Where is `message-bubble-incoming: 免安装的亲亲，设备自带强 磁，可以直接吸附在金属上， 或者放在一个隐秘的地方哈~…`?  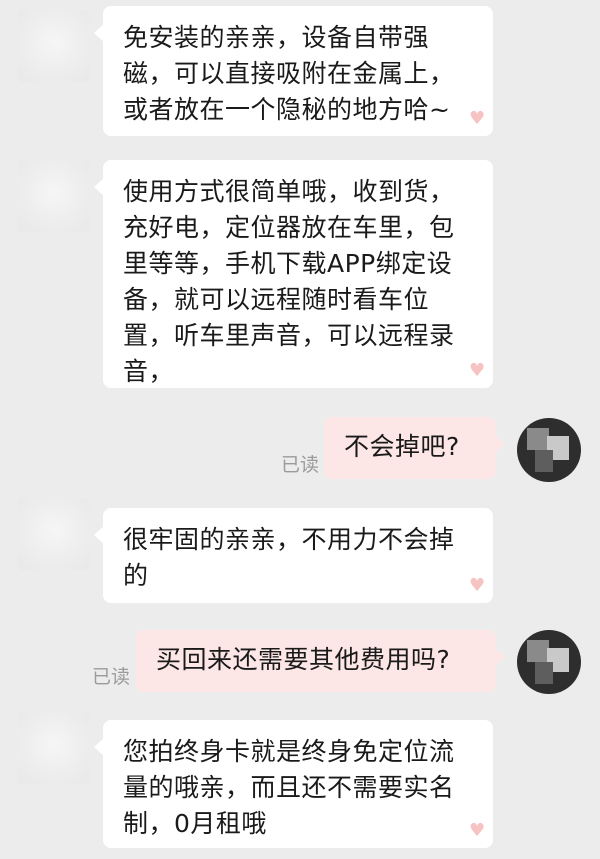
message-bubble-incoming: 免安装的亲亲，设备自带强 磁，可以直接吸附在金属上， 或者放在一个隐秘的地方哈~… is located at coordinates (293, 71).